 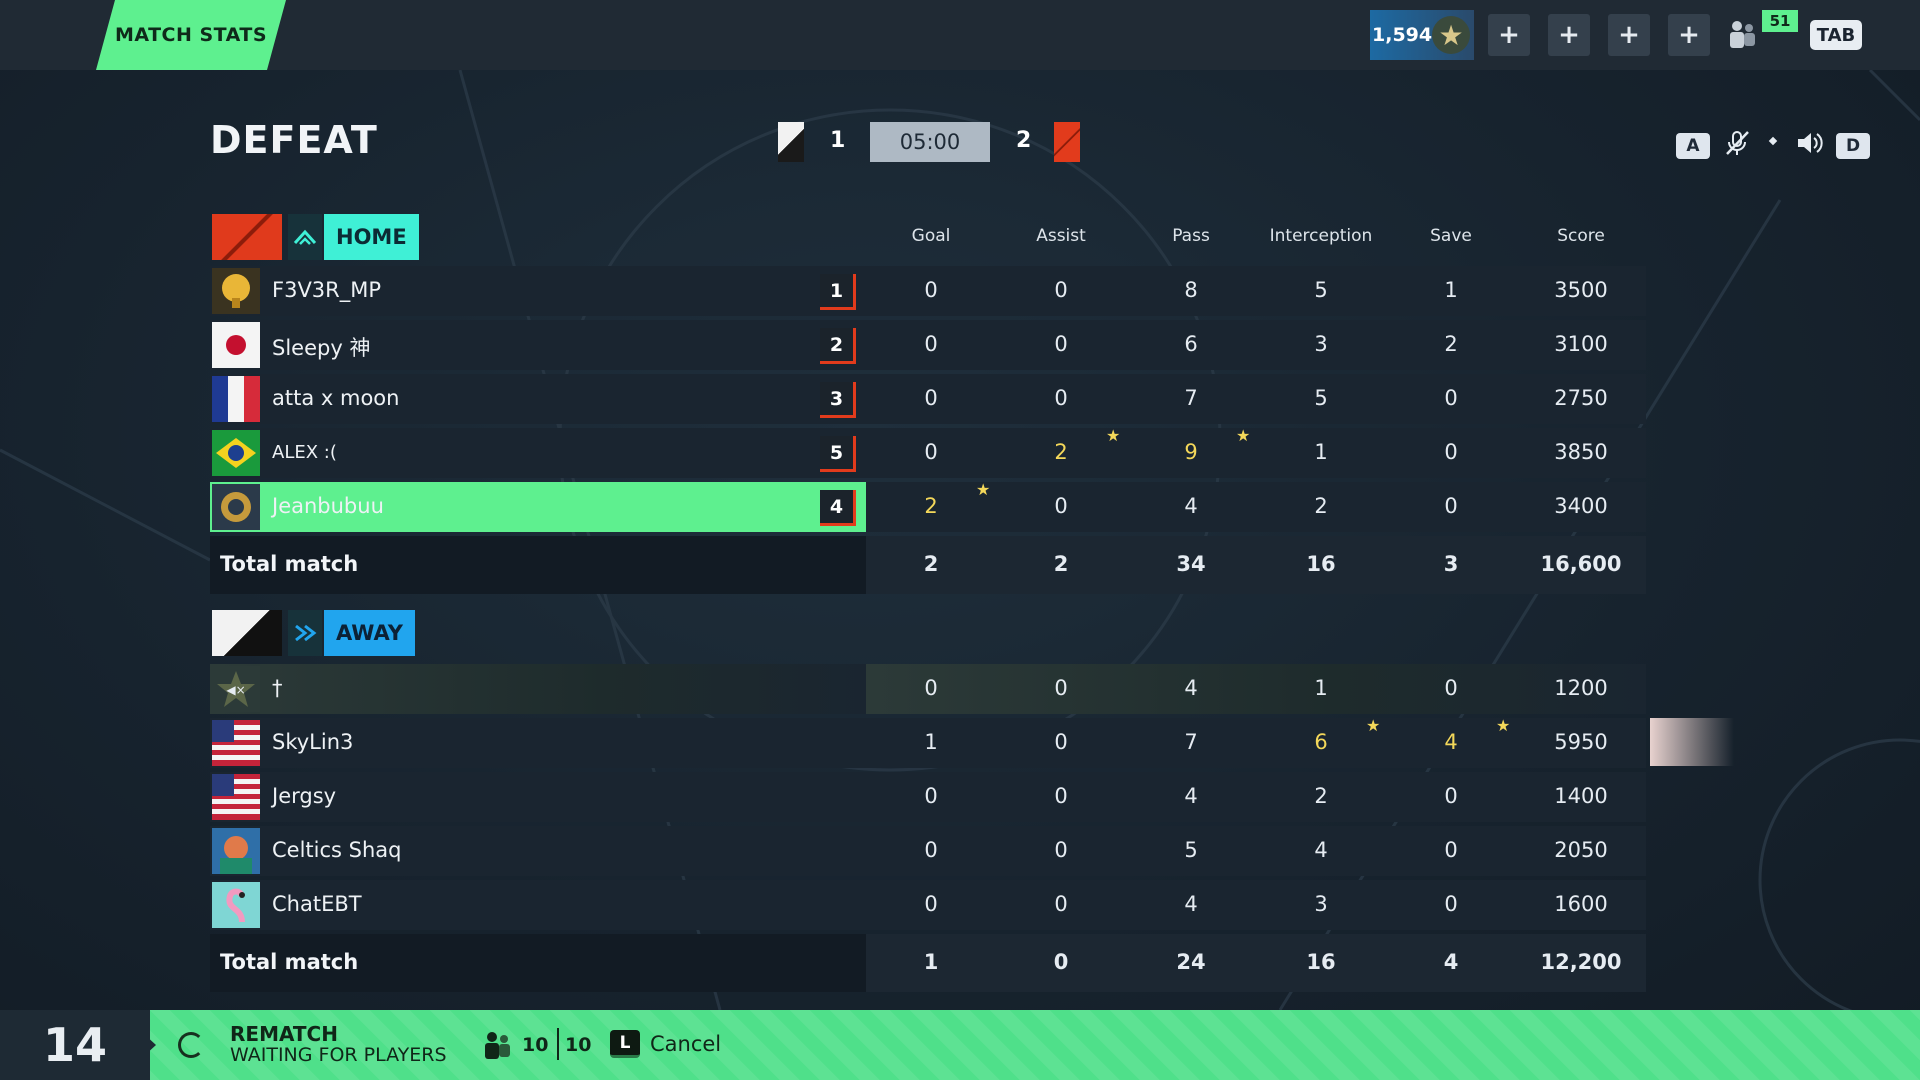 What do you see at coordinates (371, 237) in the screenshot?
I see `home-team-name: HOME` at bounding box center [371, 237].